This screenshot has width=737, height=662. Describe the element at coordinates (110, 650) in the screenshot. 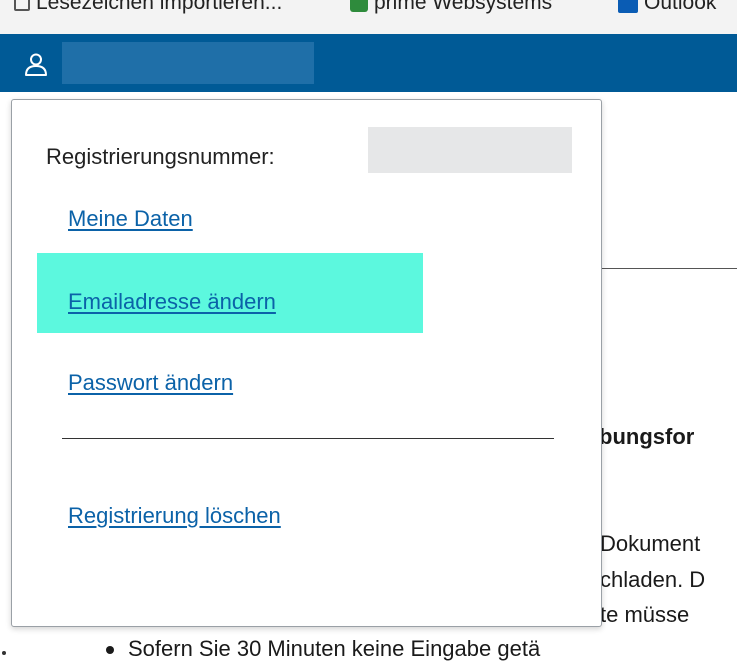

I see `bullet-dot` at that location.